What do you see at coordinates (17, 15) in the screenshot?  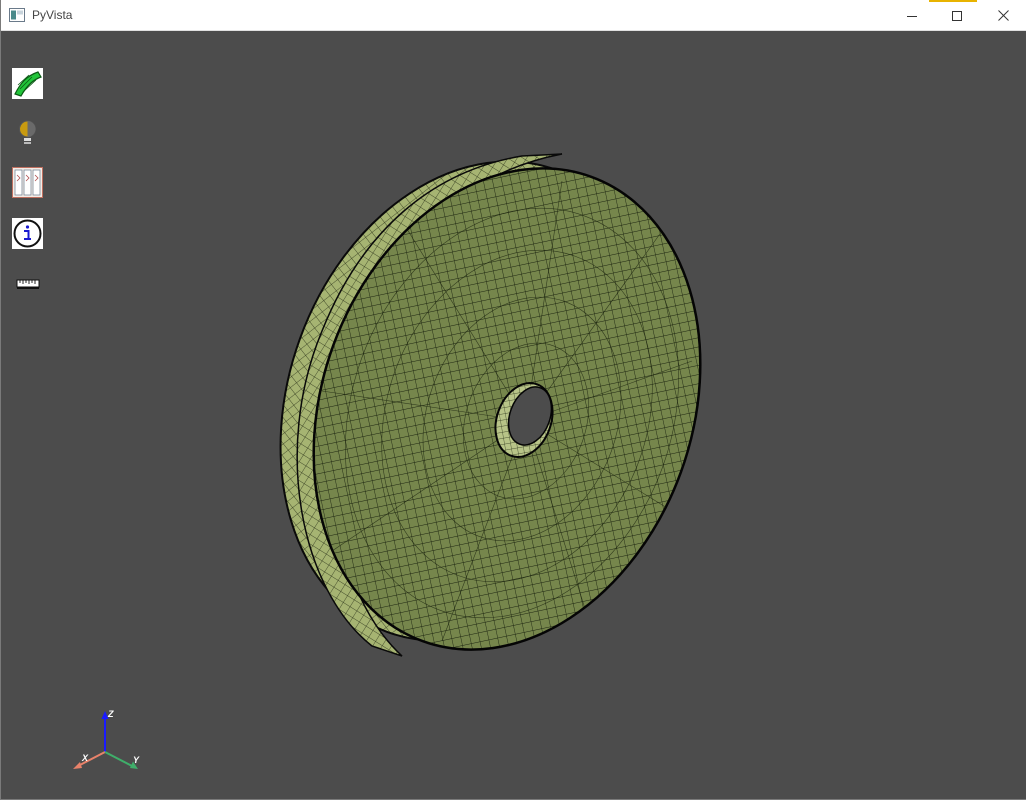 I see `app-window-icon` at bounding box center [17, 15].